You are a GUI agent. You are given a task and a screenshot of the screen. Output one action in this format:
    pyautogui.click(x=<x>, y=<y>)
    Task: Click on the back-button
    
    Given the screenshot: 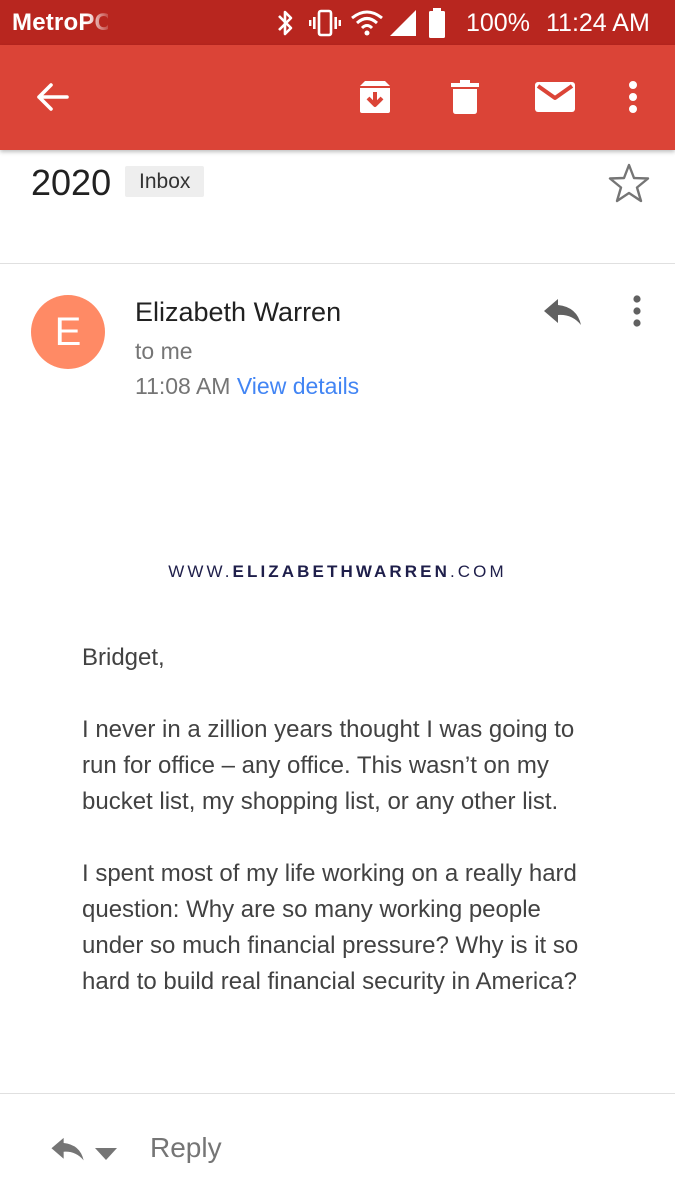 What is the action you would take?
    pyautogui.click(x=52, y=97)
    